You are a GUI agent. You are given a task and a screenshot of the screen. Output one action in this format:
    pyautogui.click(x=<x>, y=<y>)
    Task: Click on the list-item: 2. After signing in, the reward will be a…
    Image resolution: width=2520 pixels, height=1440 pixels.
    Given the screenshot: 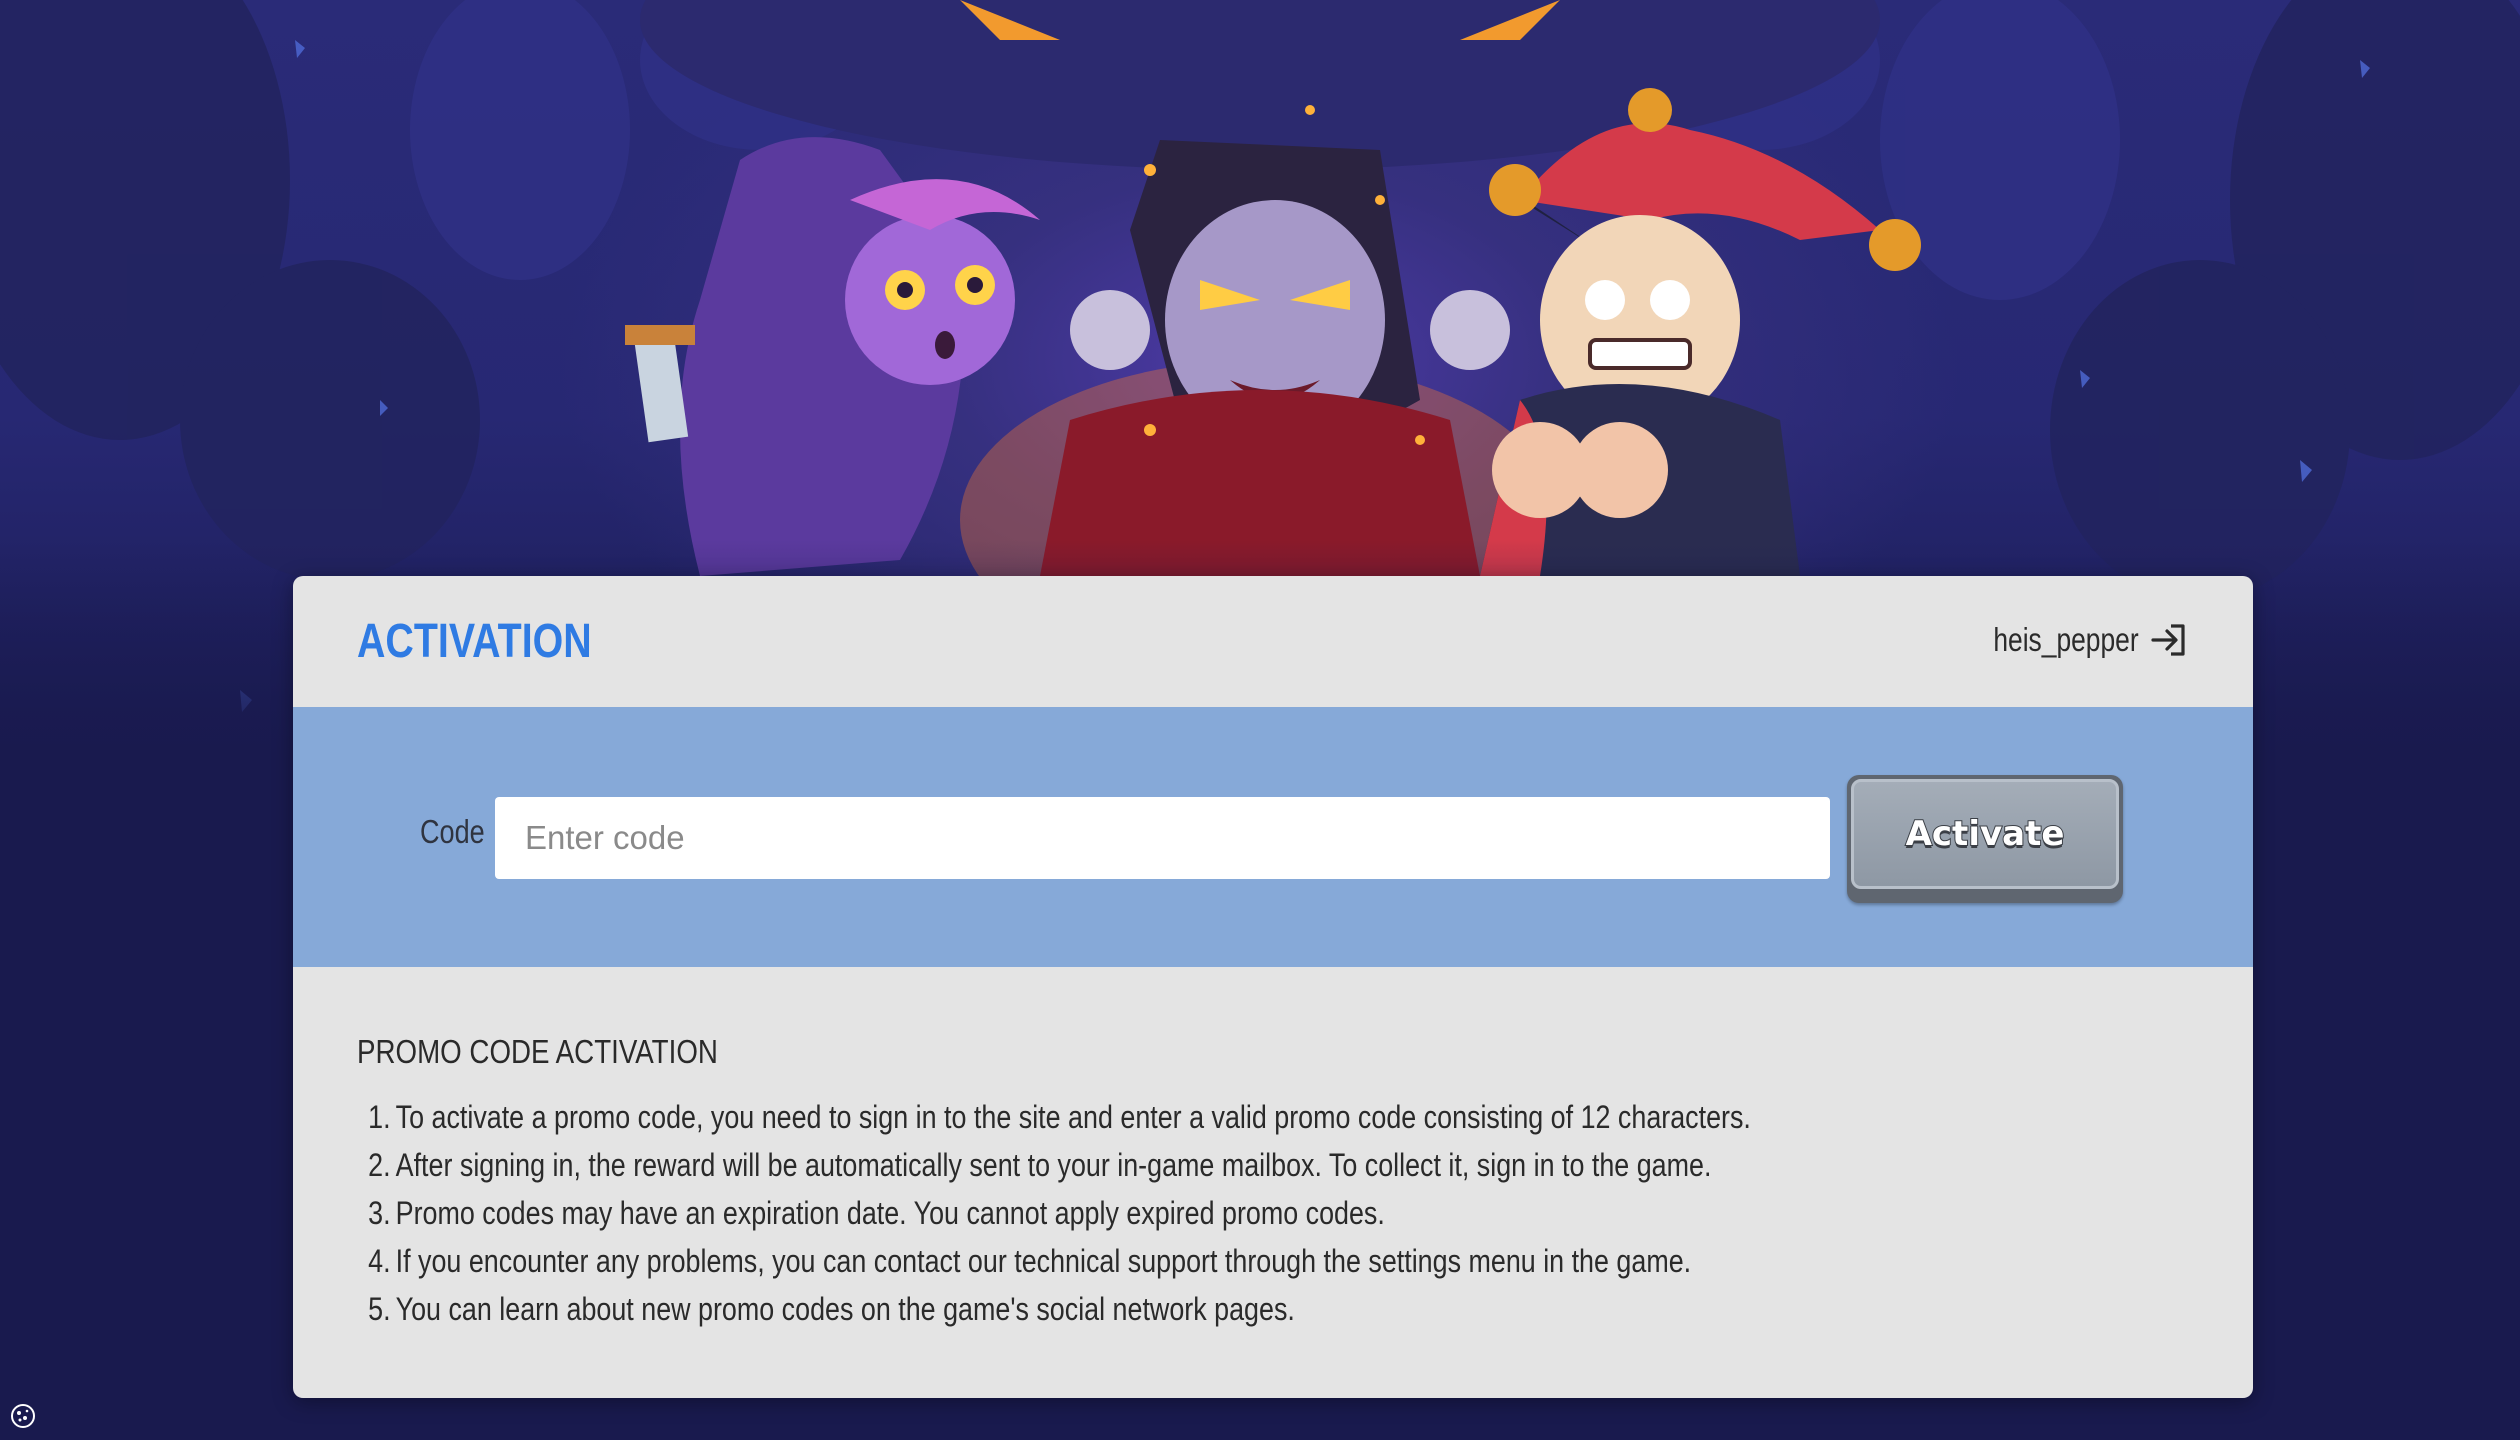 What is the action you would take?
    pyautogui.click(x=1126, y=1165)
    